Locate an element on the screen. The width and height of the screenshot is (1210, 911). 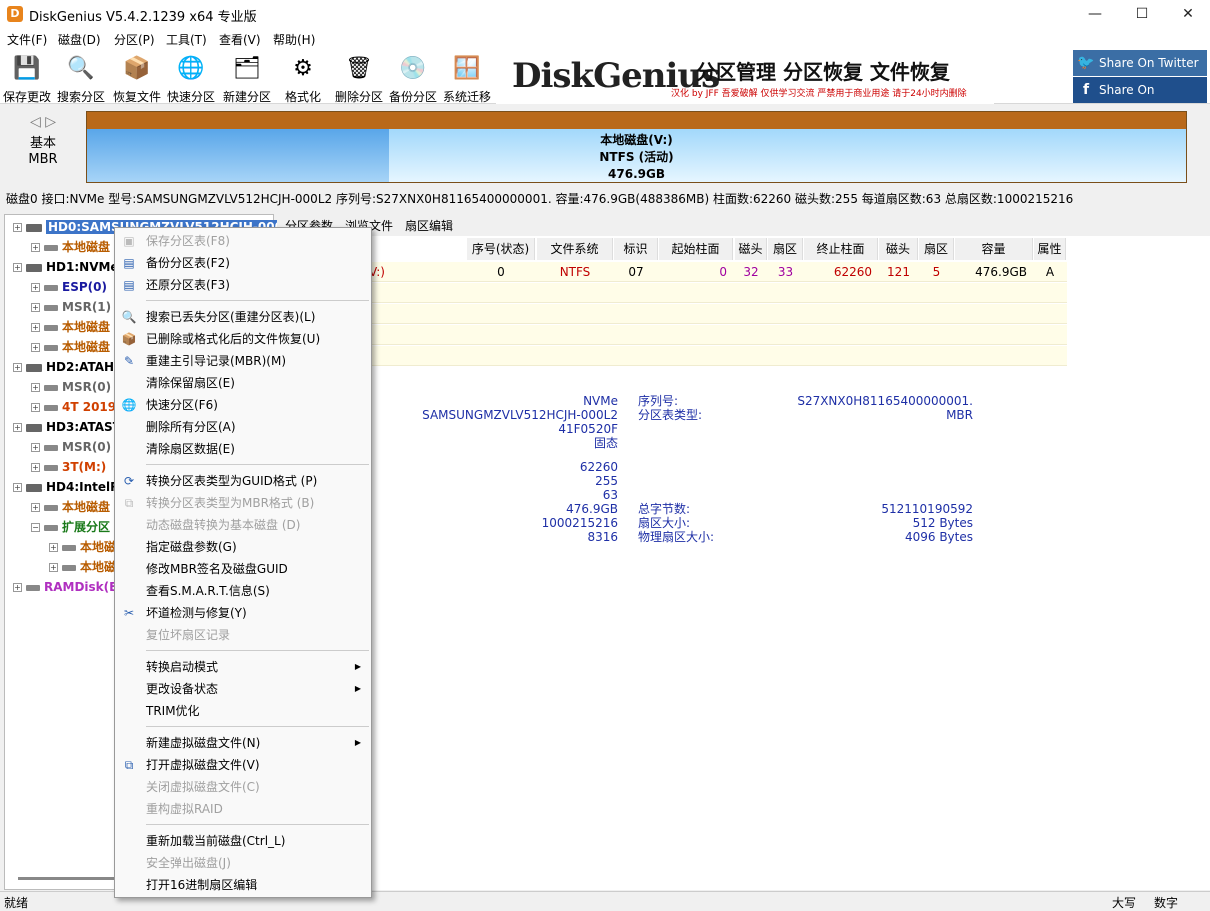
context-menu-item: ✎ 重建主引导记录(MBR)(M) is located at coordinates (243, 361).